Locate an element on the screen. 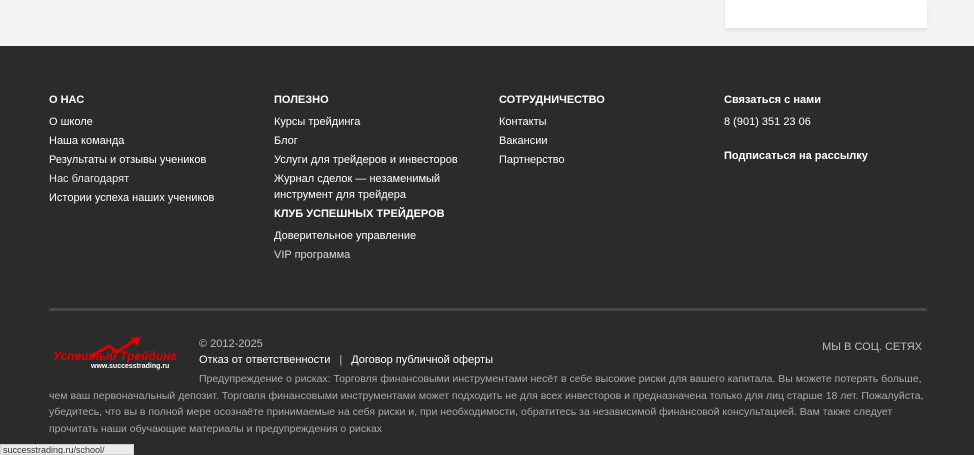 This screenshot has width=974, height=455. link-vip-program: VIP программа is located at coordinates (366, 255).